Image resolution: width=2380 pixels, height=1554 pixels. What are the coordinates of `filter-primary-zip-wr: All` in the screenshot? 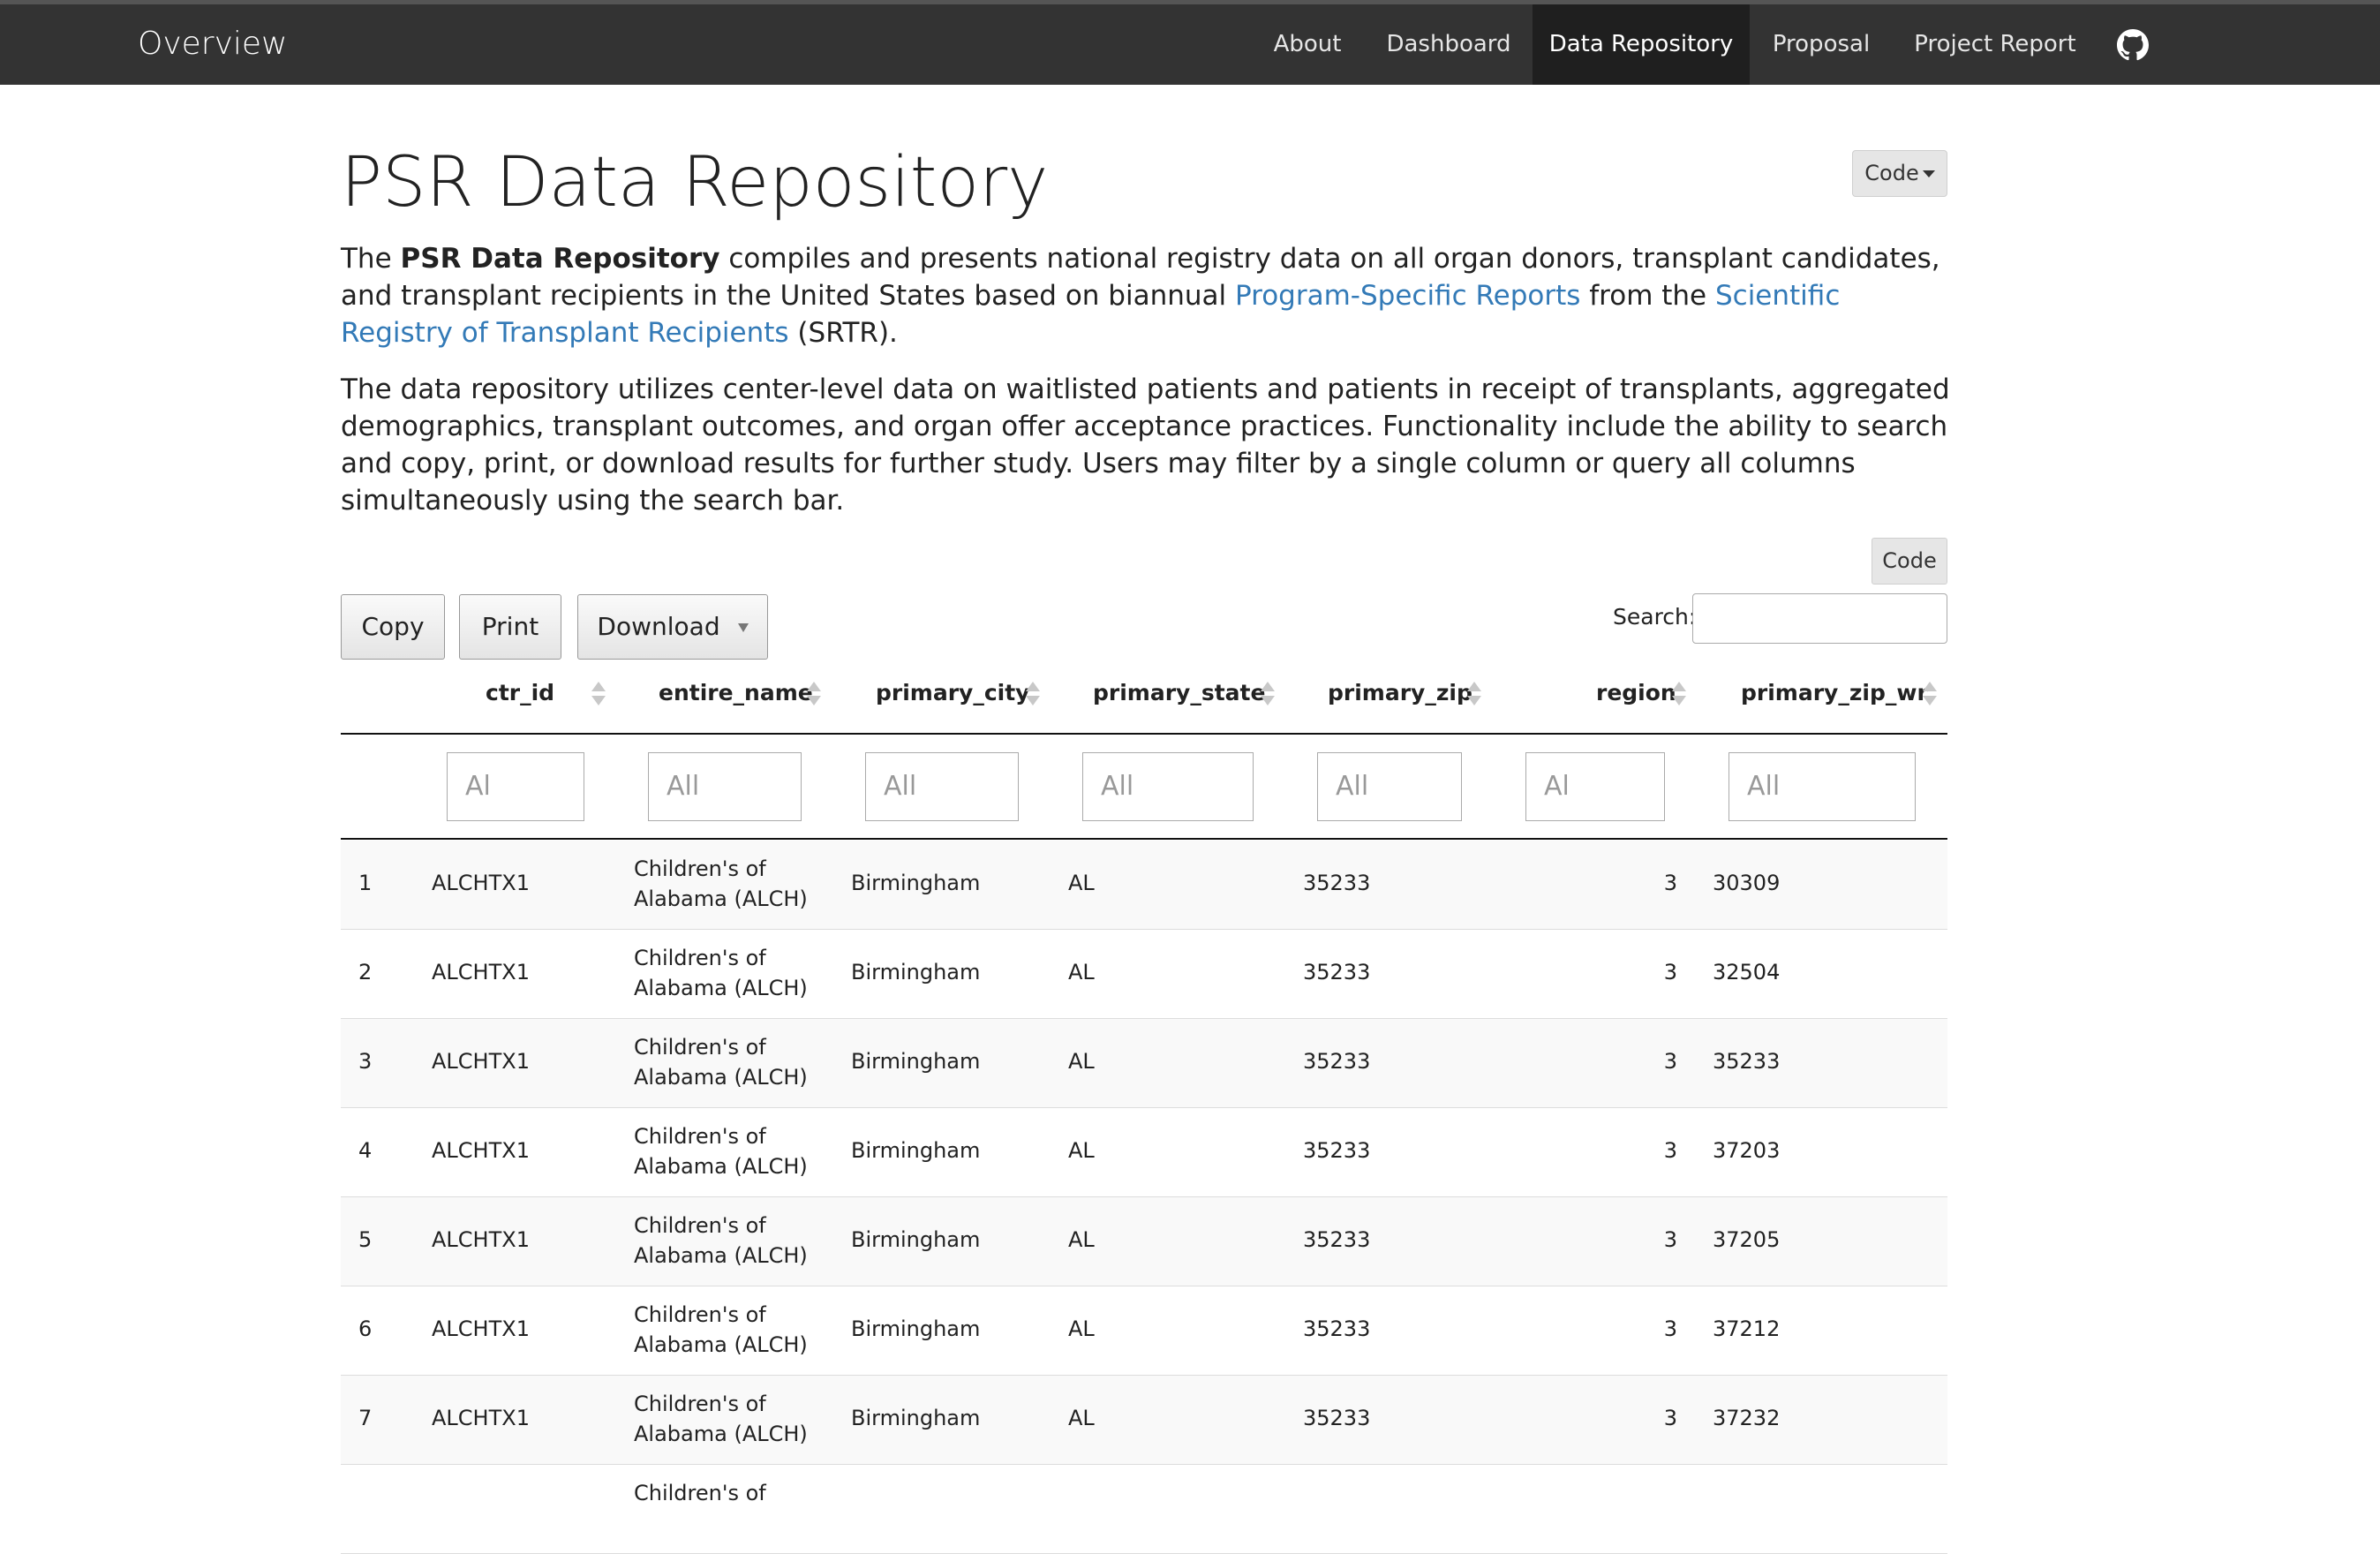 It's located at (1822, 787).